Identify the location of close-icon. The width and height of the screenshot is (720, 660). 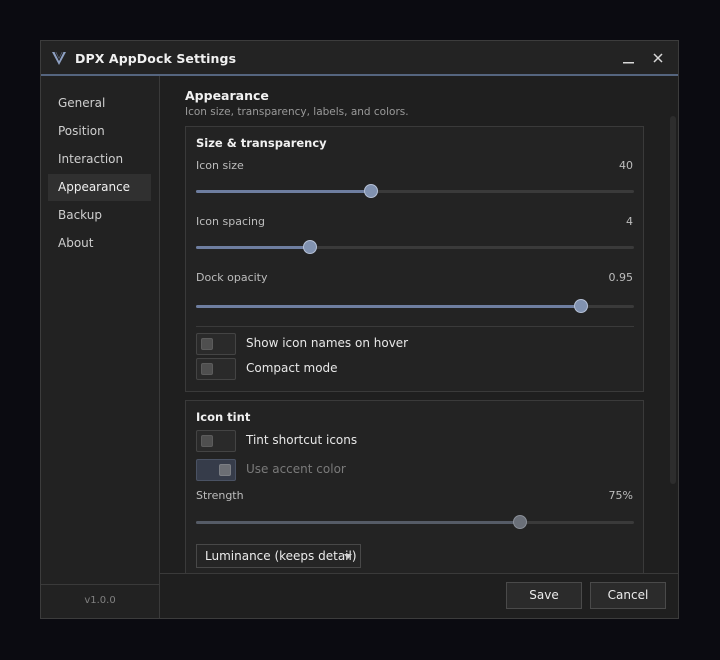
(658, 58).